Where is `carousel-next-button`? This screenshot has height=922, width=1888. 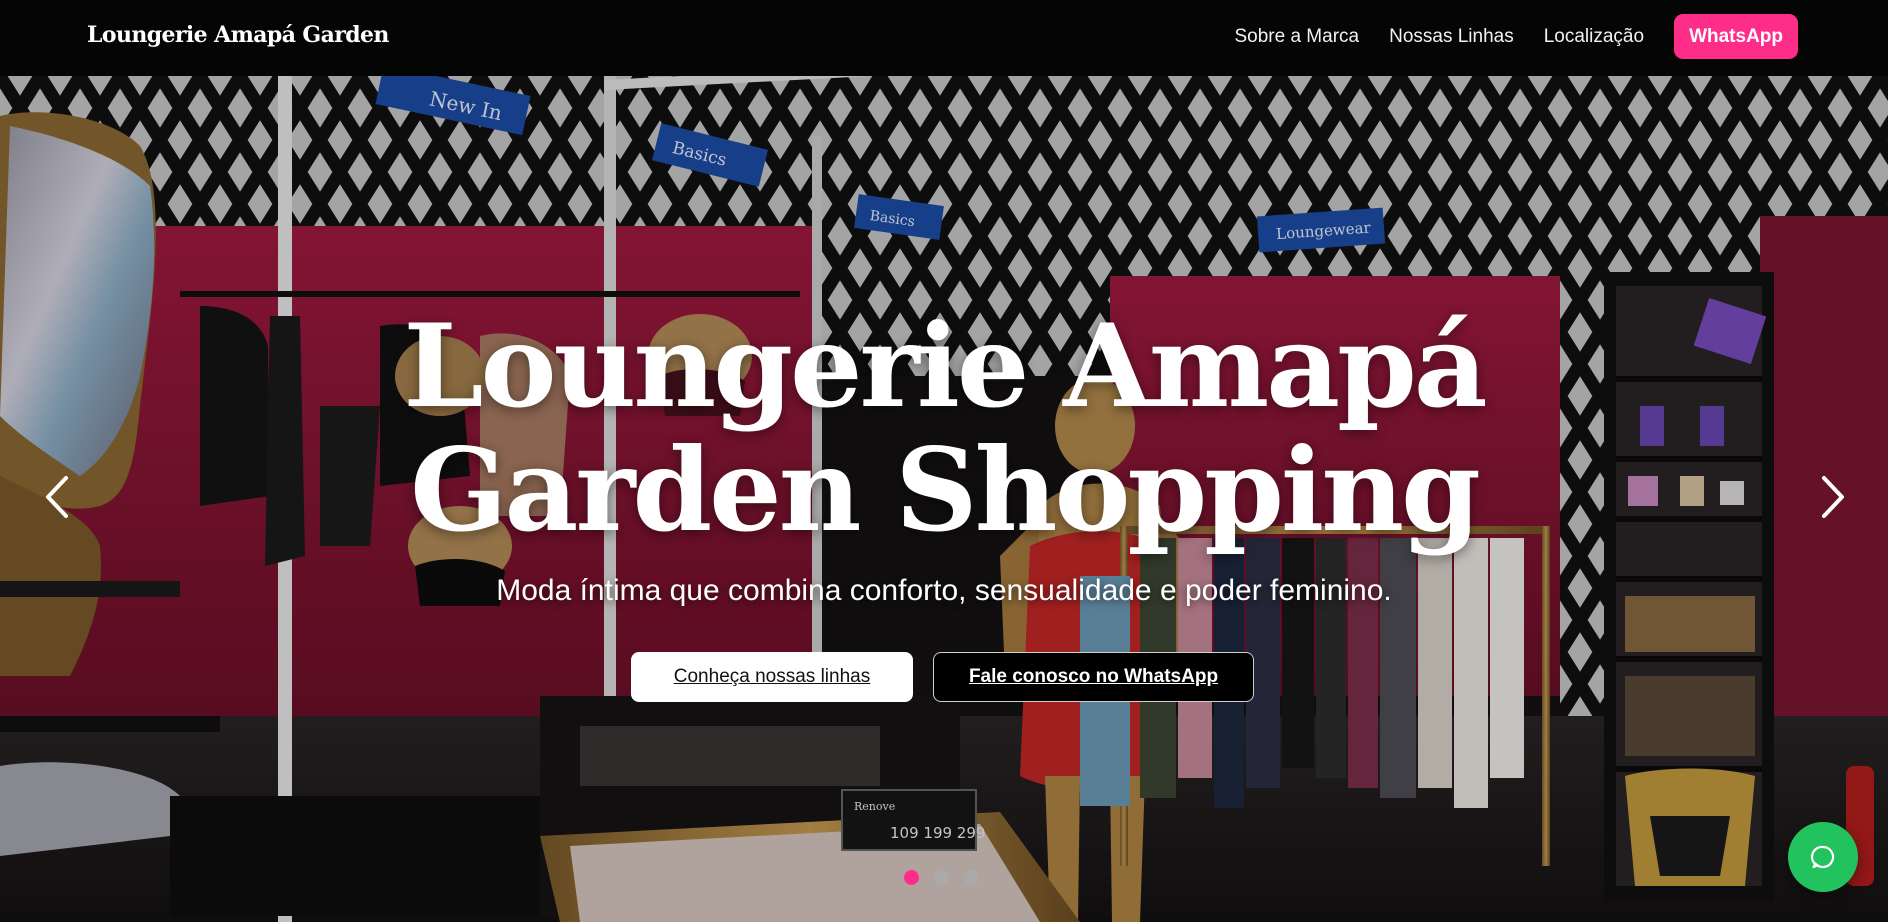
carousel-next-button is located at coordinates (1832, 497).